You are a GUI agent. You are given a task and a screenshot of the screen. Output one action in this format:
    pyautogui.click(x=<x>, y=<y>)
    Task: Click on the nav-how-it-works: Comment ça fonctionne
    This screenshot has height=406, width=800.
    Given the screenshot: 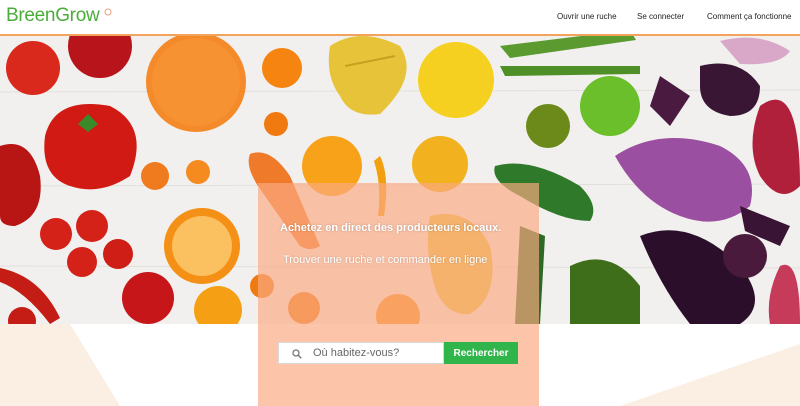 What is the action you would take?
    pyautogui.click(x=749, y=16)
    